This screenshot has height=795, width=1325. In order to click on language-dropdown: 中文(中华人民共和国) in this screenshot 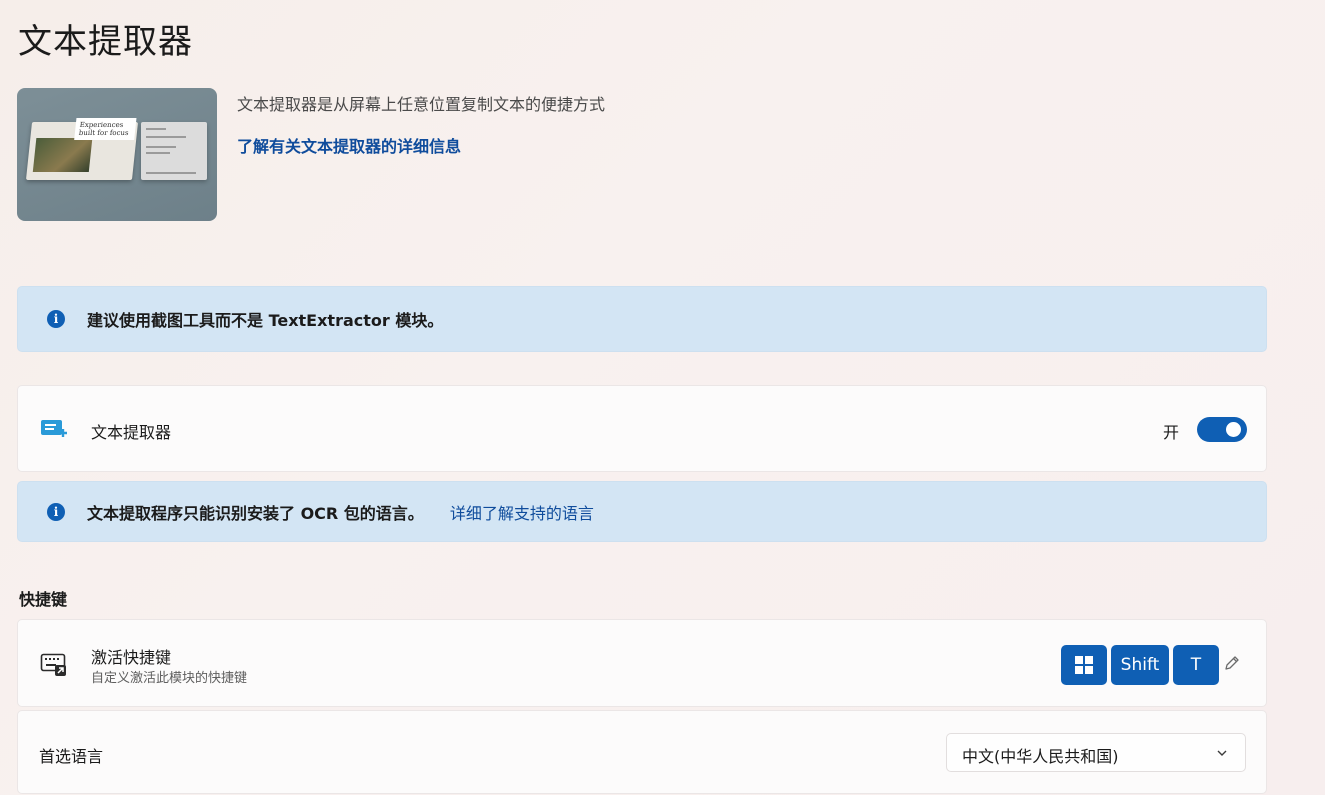, I will do `click(1096, 752)`.